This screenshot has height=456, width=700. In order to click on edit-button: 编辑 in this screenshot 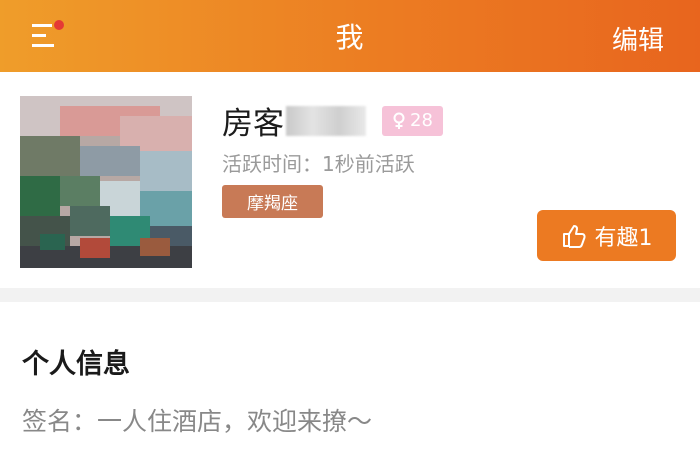, I will do `click(638, 38)`.